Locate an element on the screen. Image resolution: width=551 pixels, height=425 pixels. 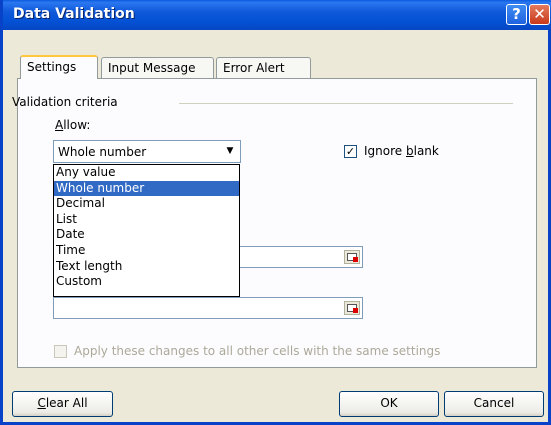
dialog-title: Data Validation is located at coordinates (74, 14).